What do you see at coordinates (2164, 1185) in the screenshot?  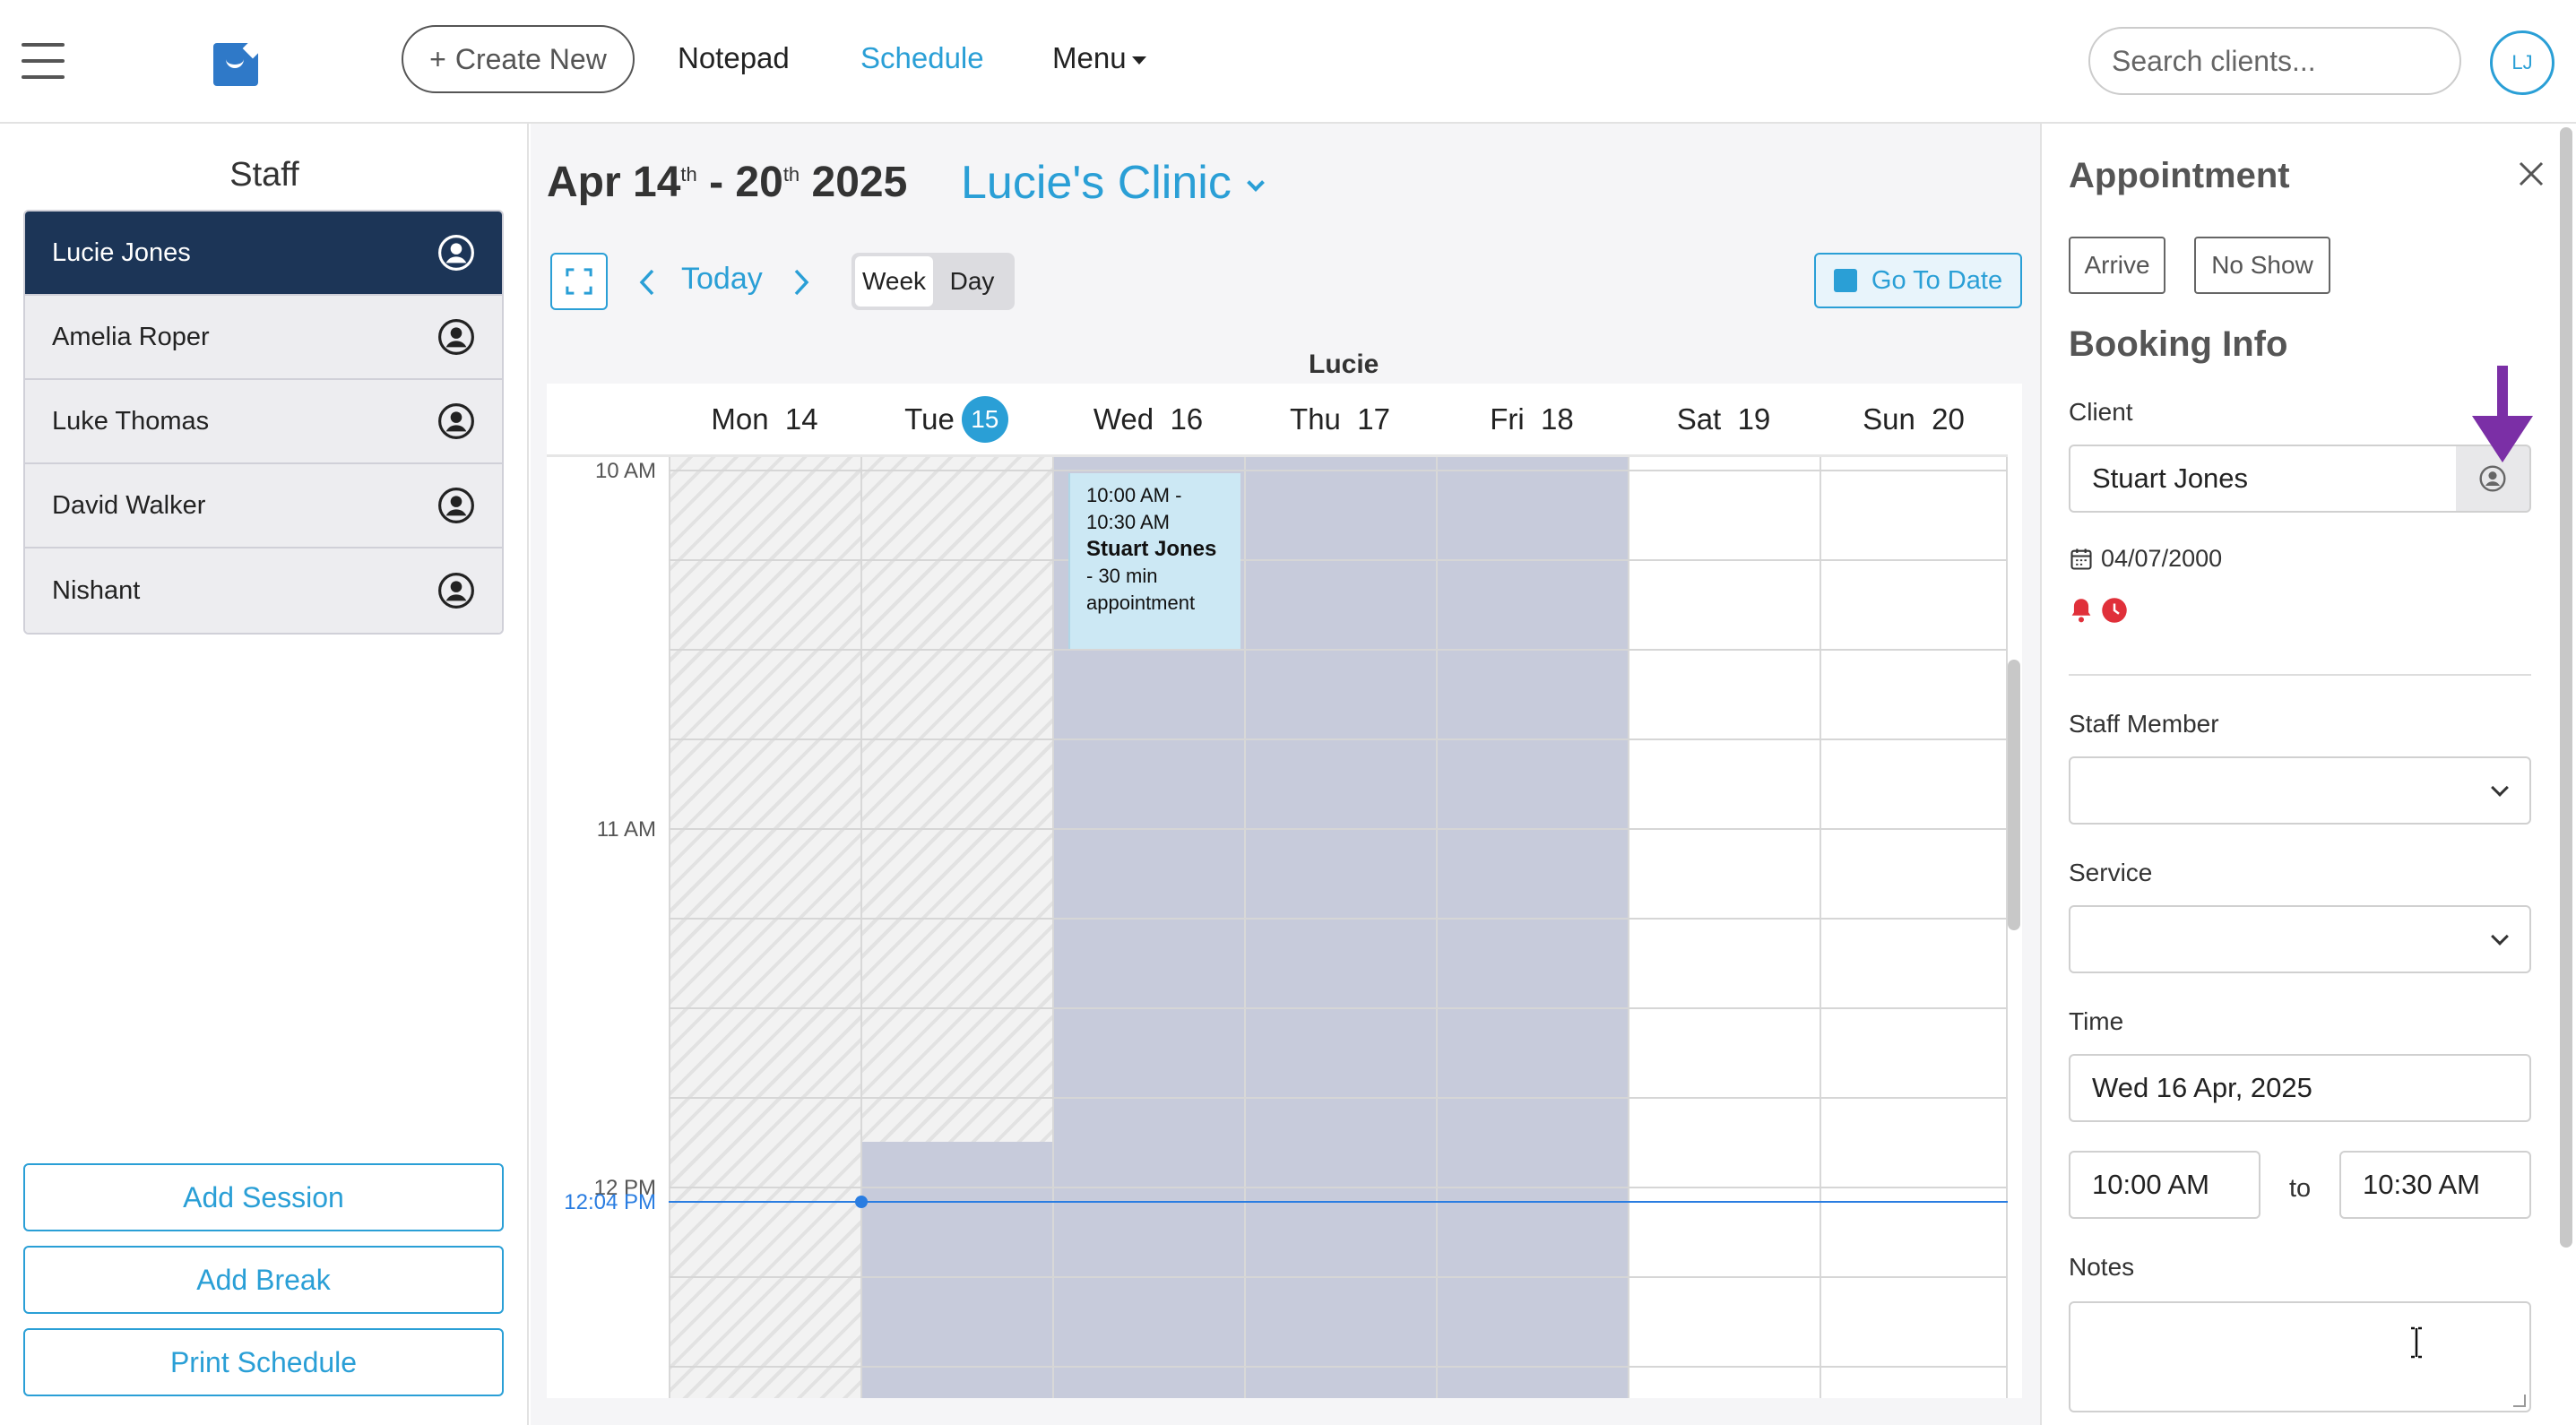 I see `start-time-field: 10:00 AM` at bounding box center [2164, 1185].